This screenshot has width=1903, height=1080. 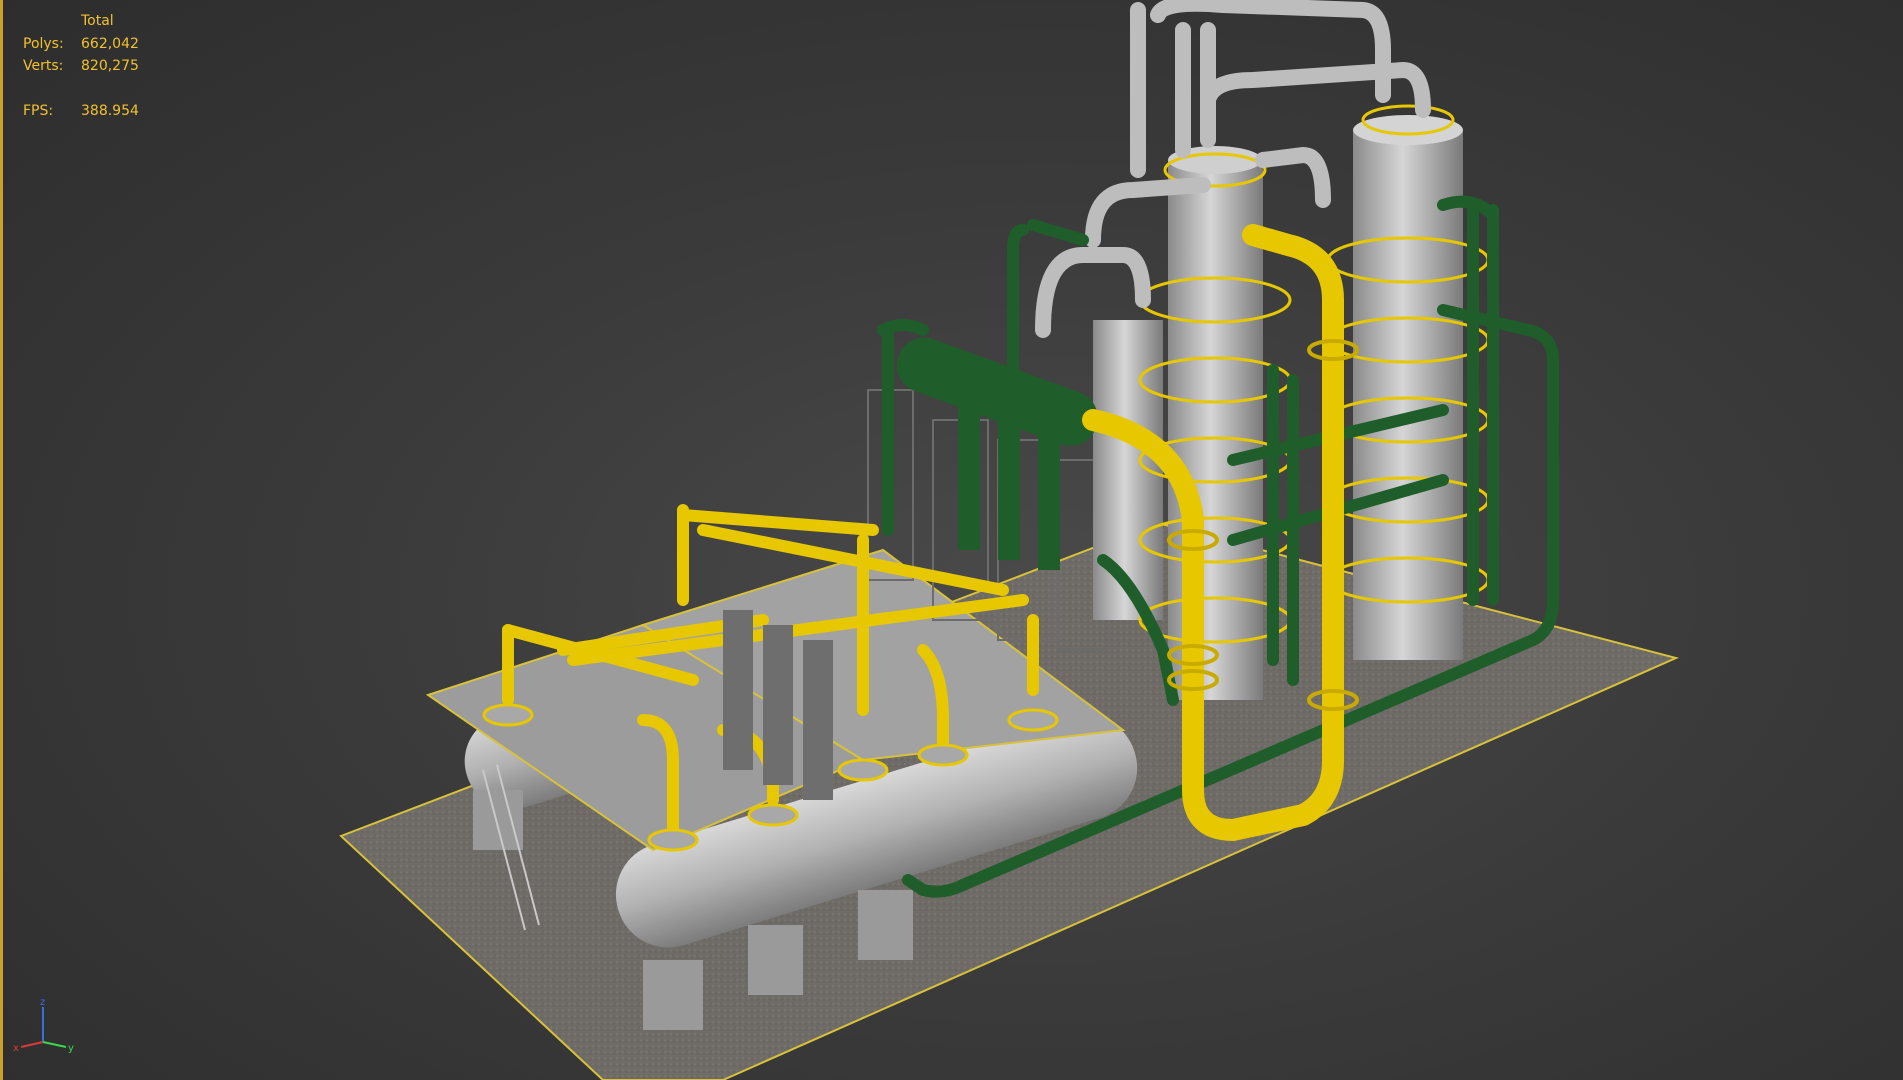 I want to click on verts-row: Verts: 820,275, so click(x=81, y=66).